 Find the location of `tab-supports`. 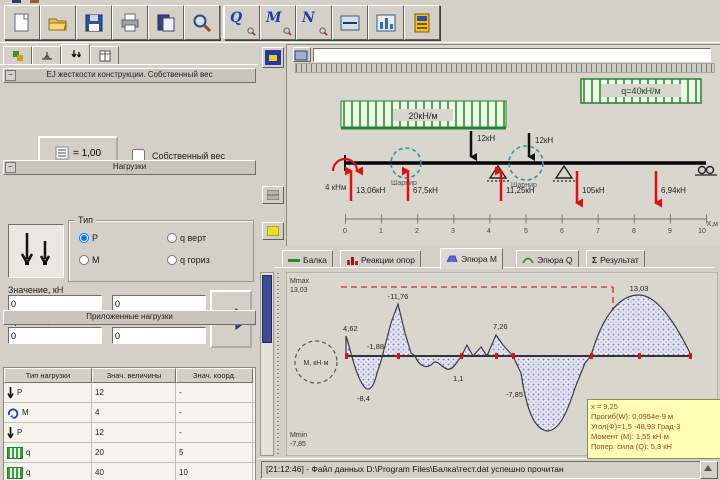

tab-supports is located at coordinates (46, 55).